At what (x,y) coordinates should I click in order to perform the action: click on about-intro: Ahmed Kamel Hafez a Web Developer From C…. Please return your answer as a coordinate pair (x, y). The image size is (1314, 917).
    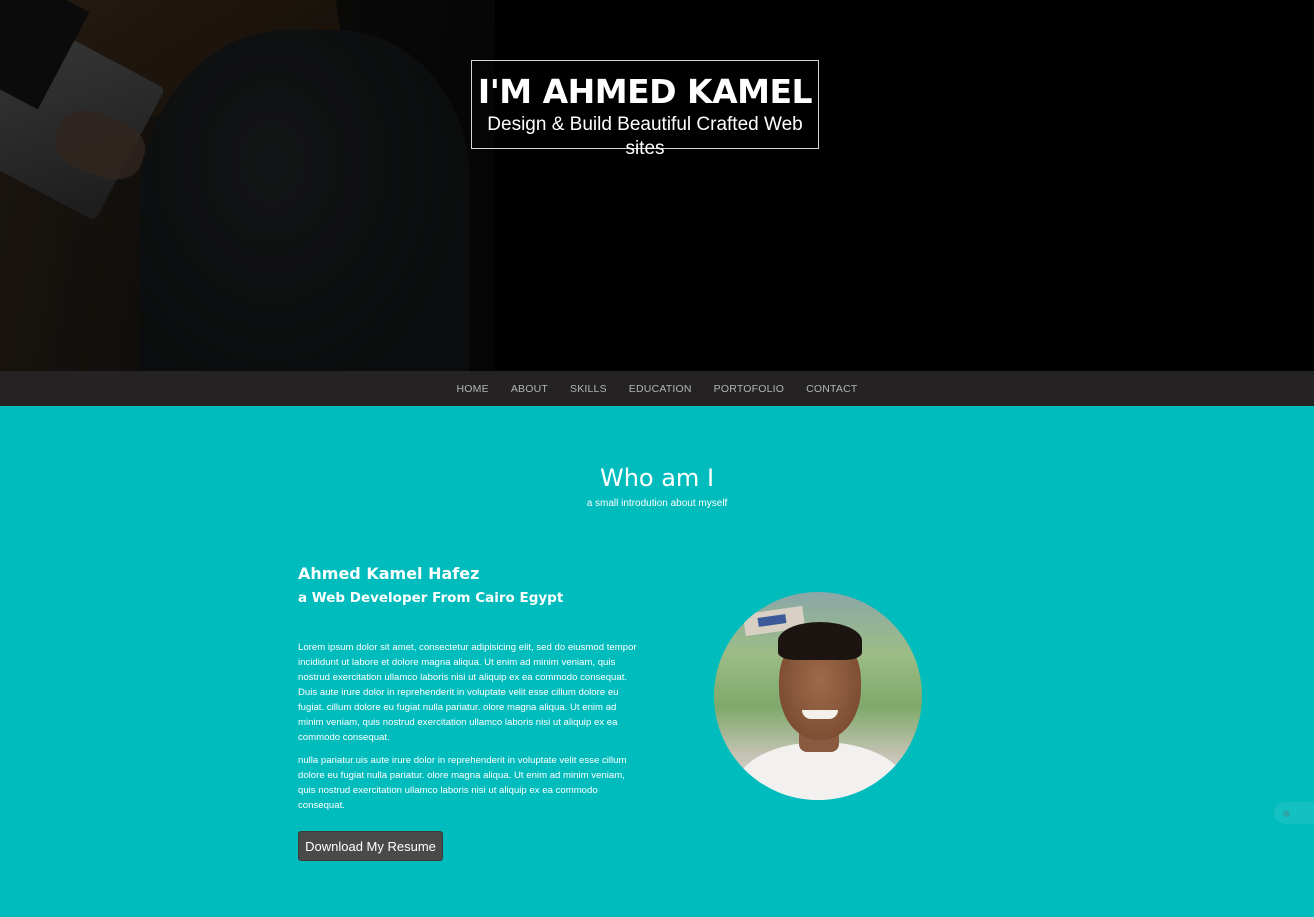
    Looking at the image, I should click on (468, 688).